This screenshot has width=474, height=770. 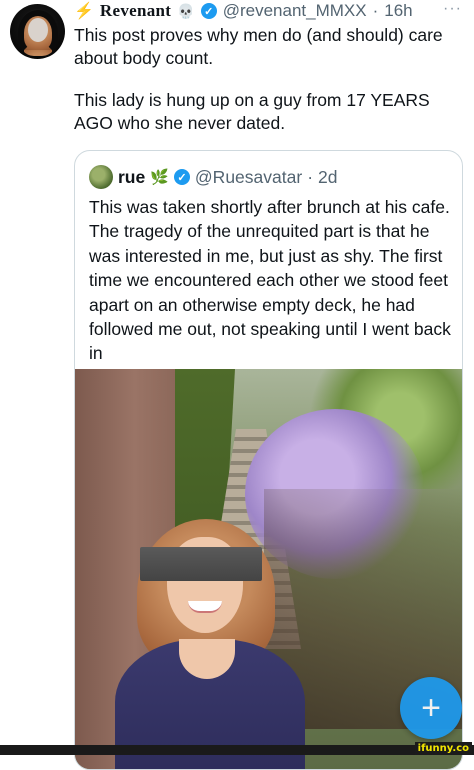 I want to click on compose-button: +, so click(x=431, y=708).